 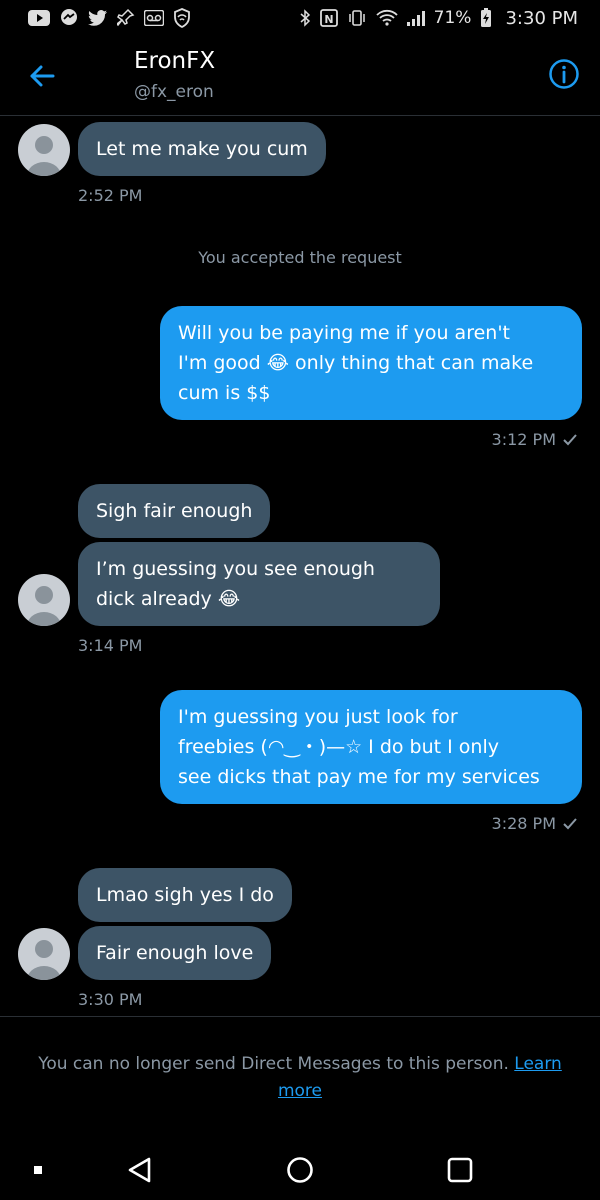 I want to click on message-line: see dicks that pay me for my services, so click(x=359, y=777).